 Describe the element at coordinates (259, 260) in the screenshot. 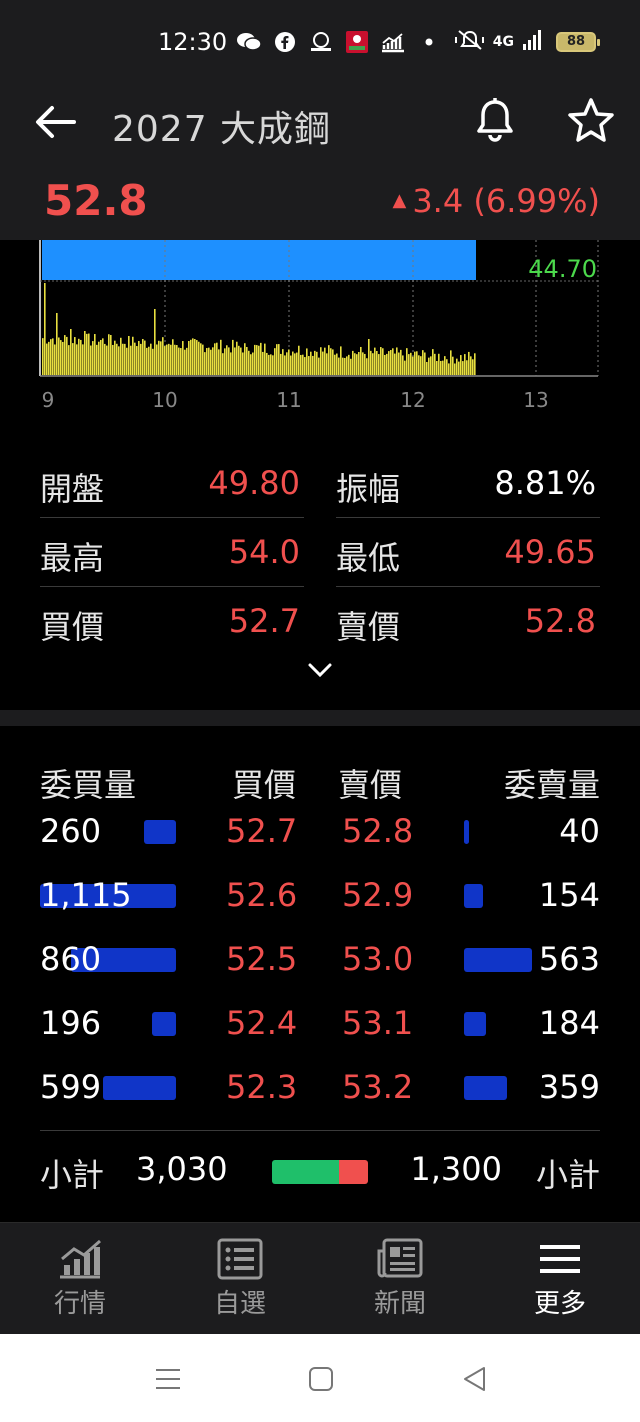

I see `price-band` at that location.